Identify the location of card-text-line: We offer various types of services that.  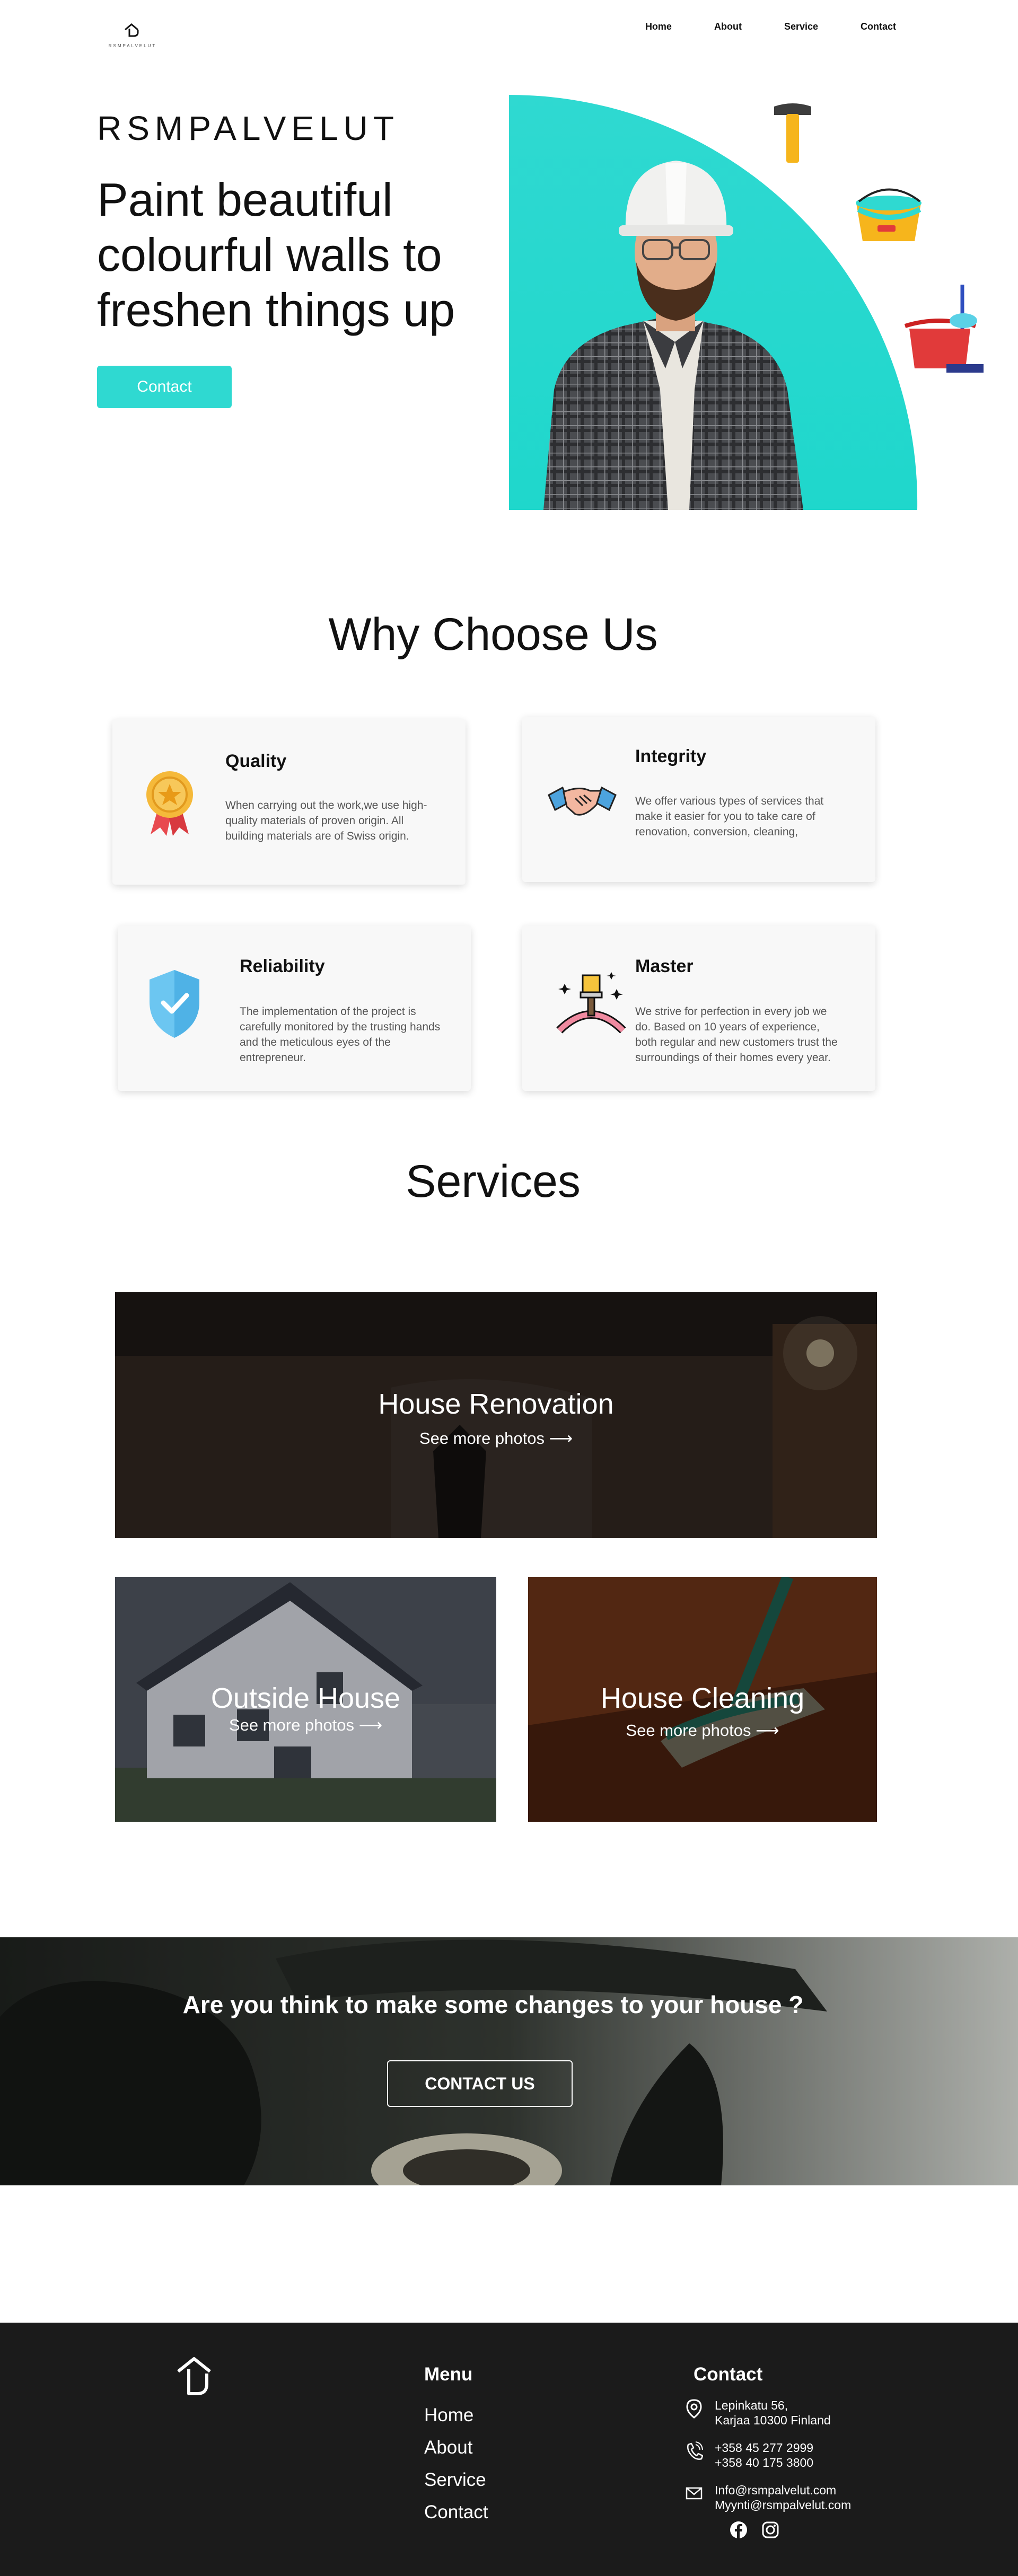
(729, 801).